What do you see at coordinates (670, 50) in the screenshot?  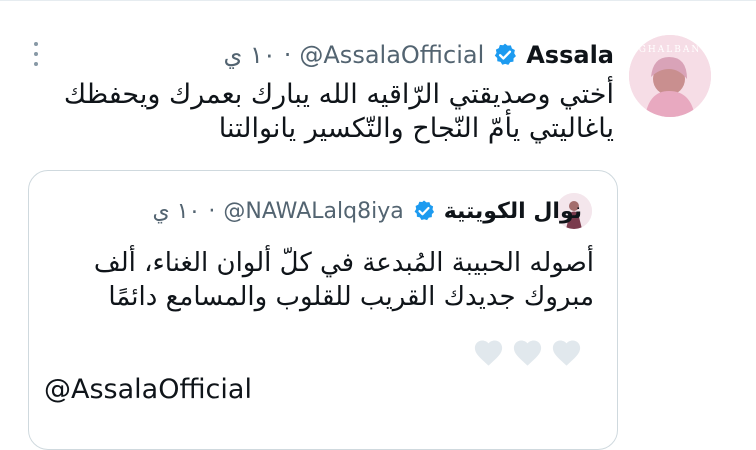 I see `avatar-logo-text: GHALBAN` at bounding box center [670, 50].